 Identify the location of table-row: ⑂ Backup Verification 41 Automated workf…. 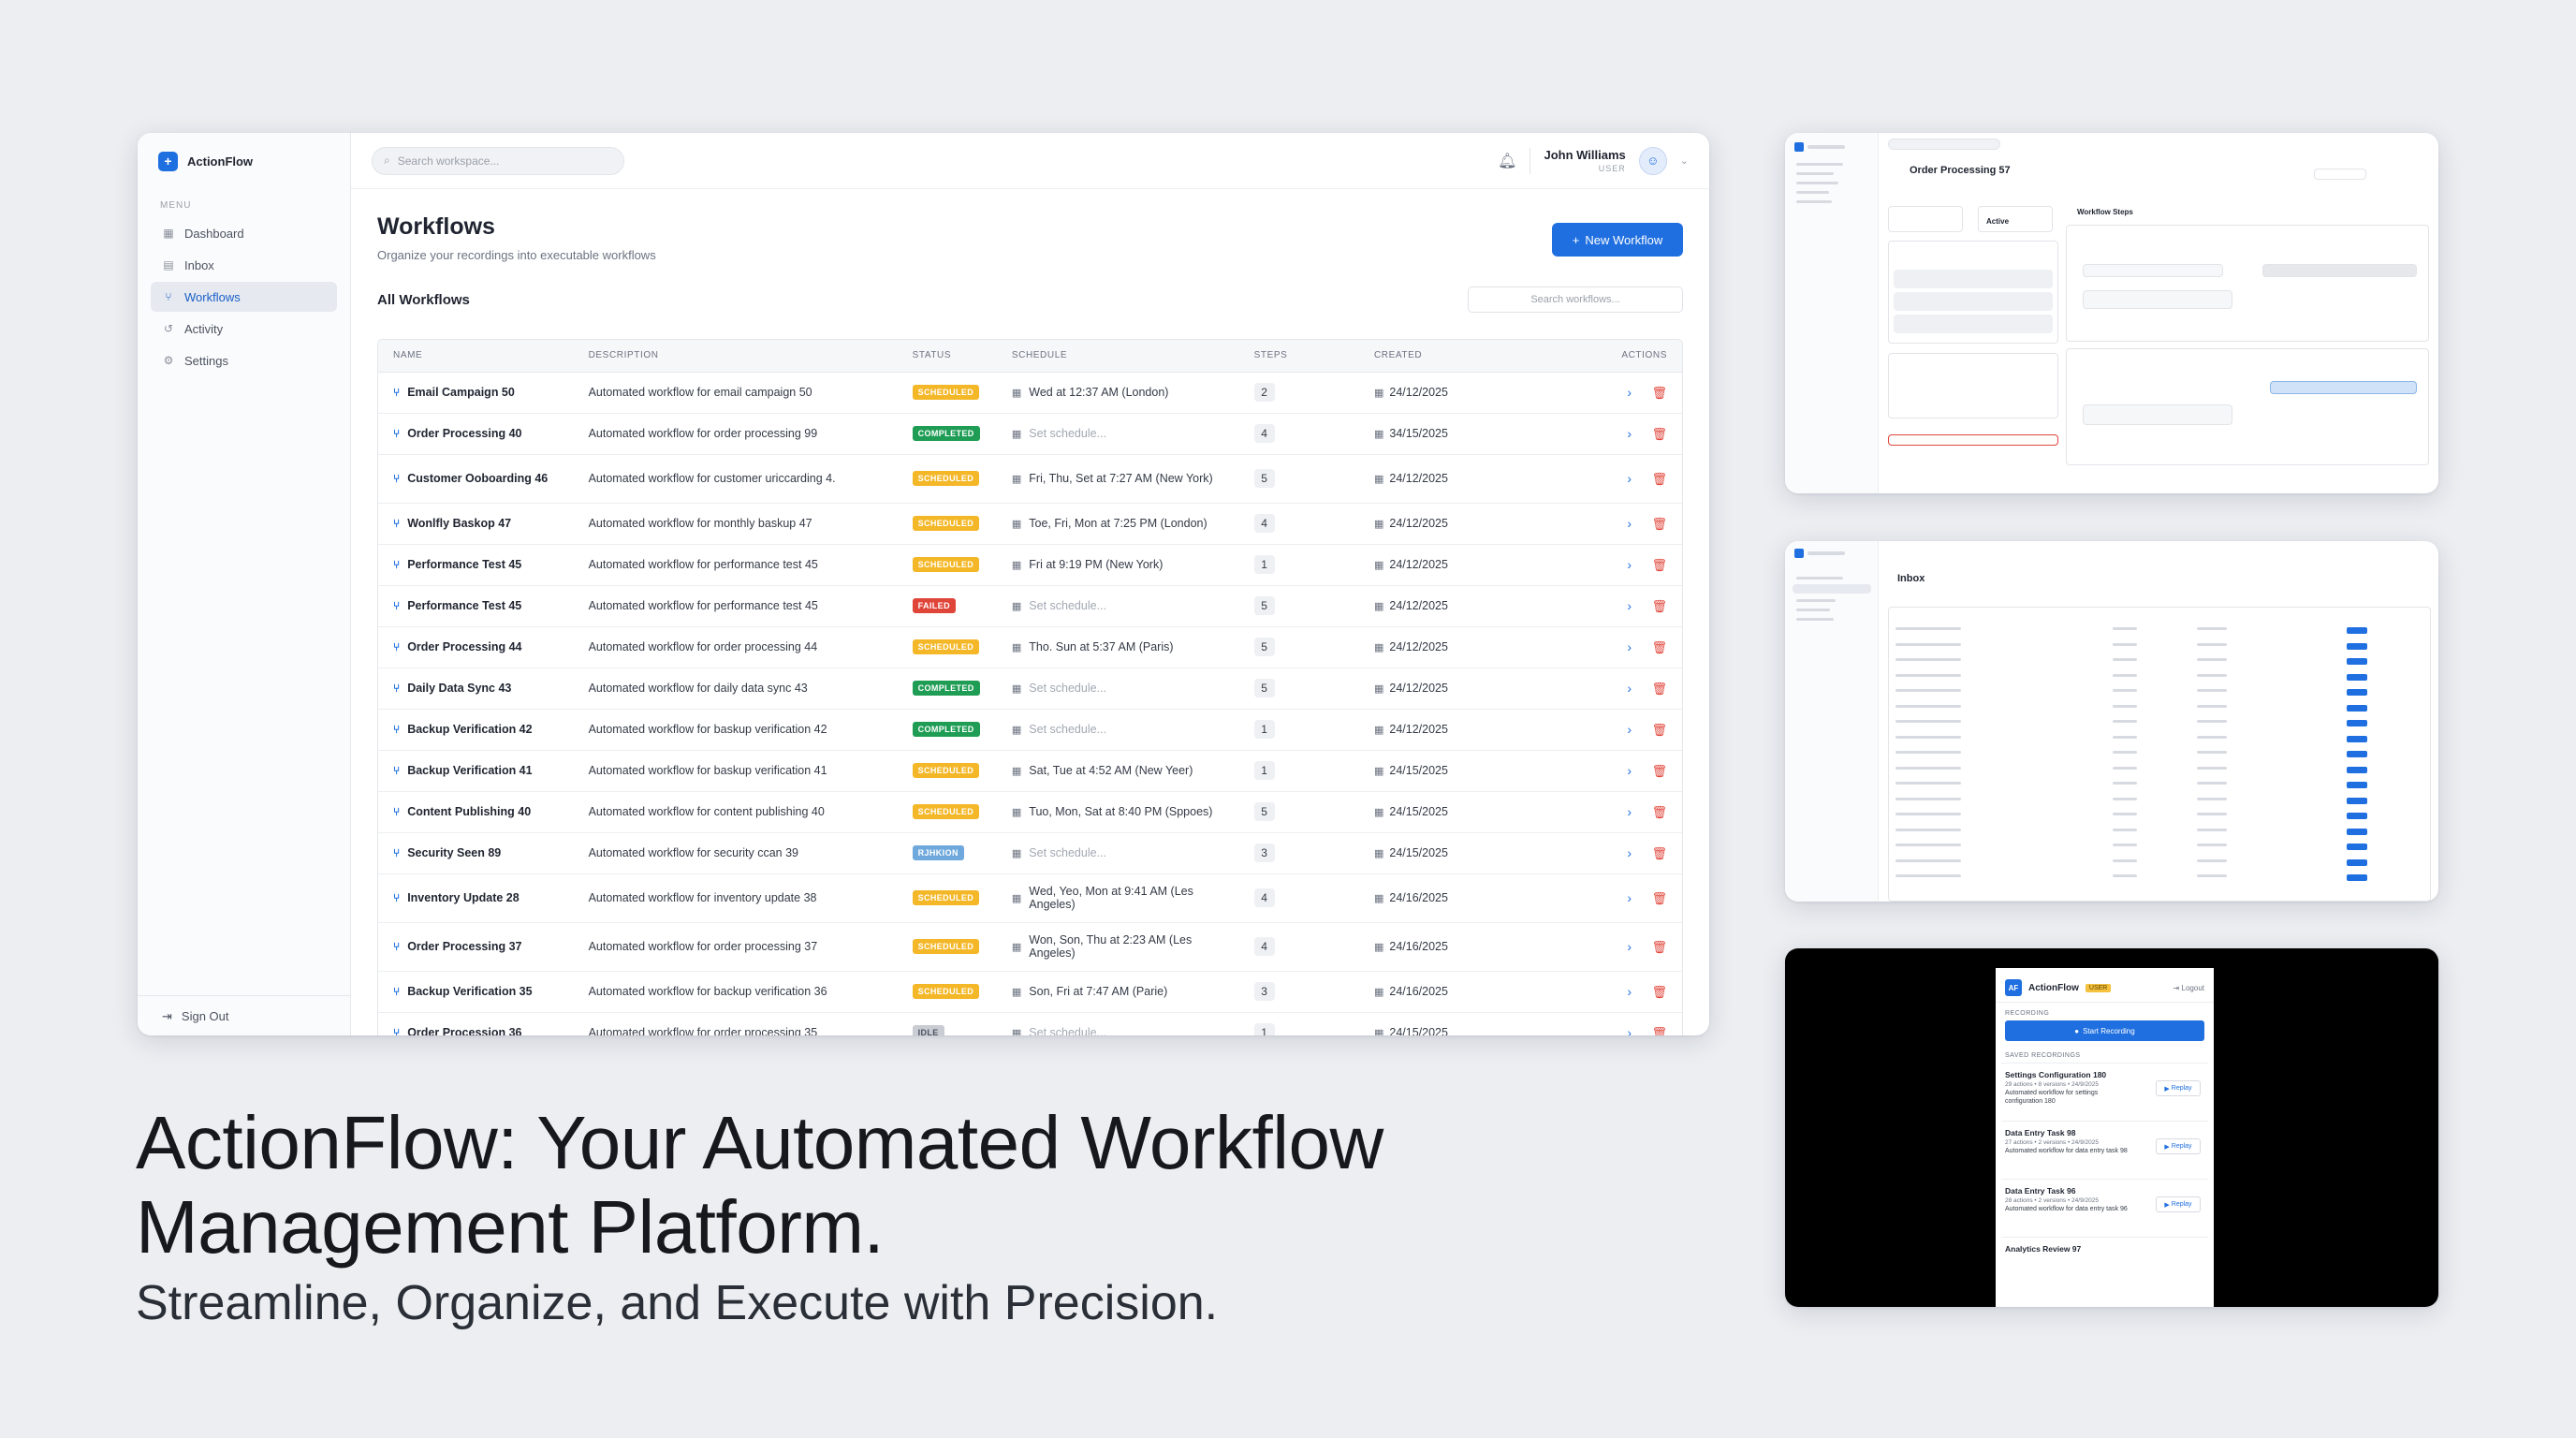
(1030, 771).